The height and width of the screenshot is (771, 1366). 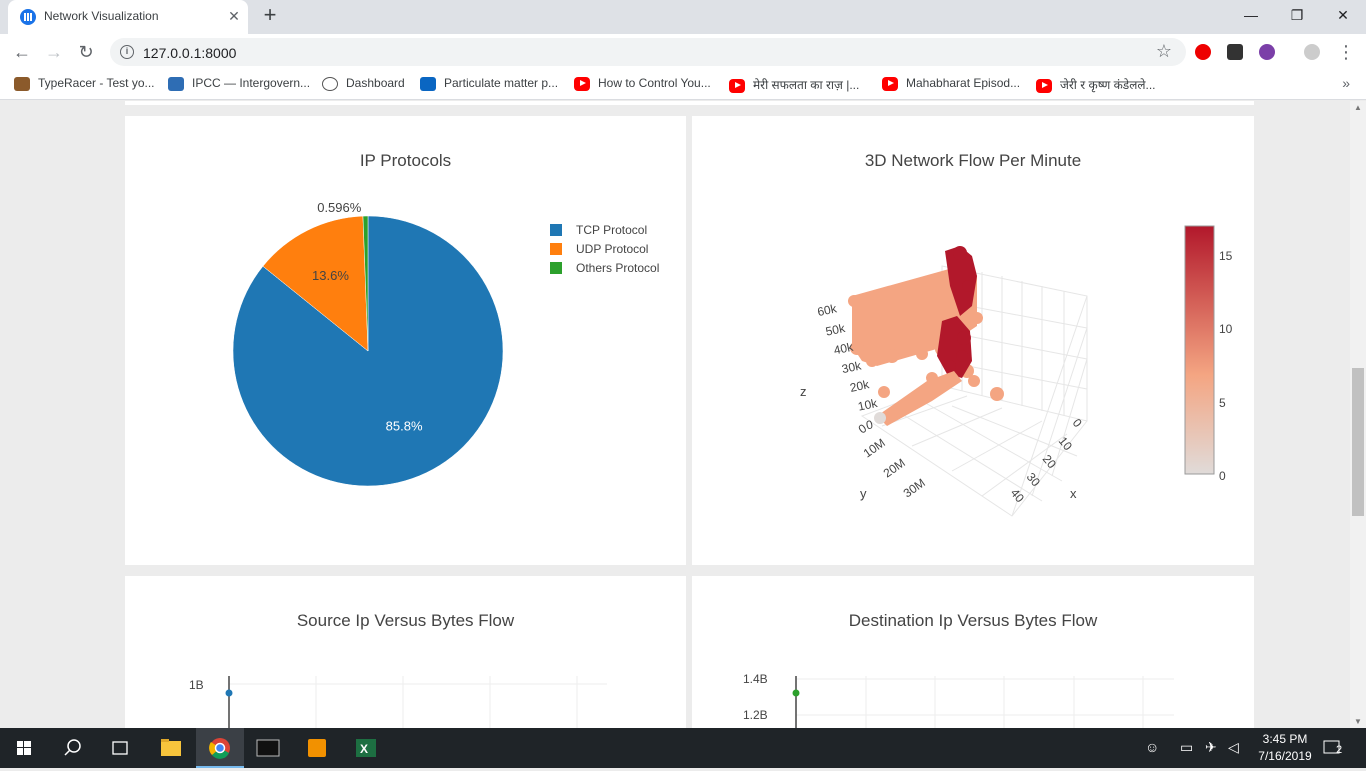 What do you see at coordinates (1152, 747) in the screenshot?
I see `people-icon: ☺` at bounding box center [1152, 747].